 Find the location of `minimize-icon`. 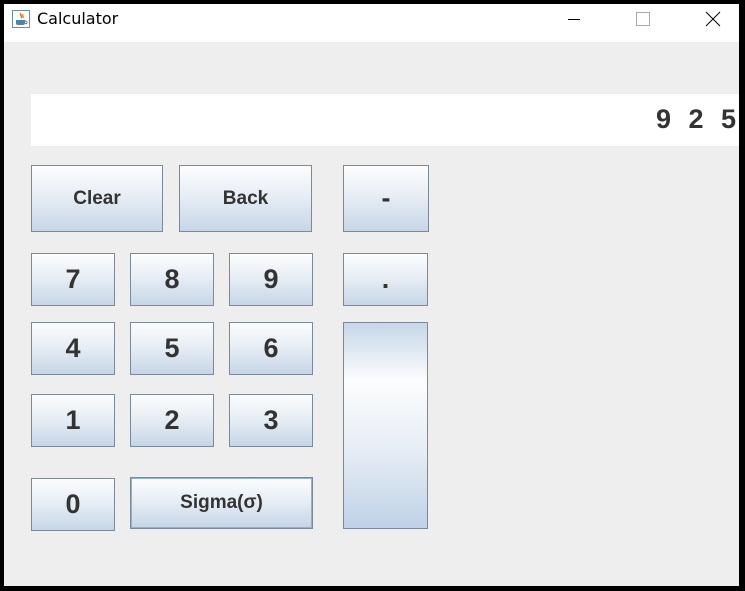

minimize-icon is located at coordinates (574, 19).